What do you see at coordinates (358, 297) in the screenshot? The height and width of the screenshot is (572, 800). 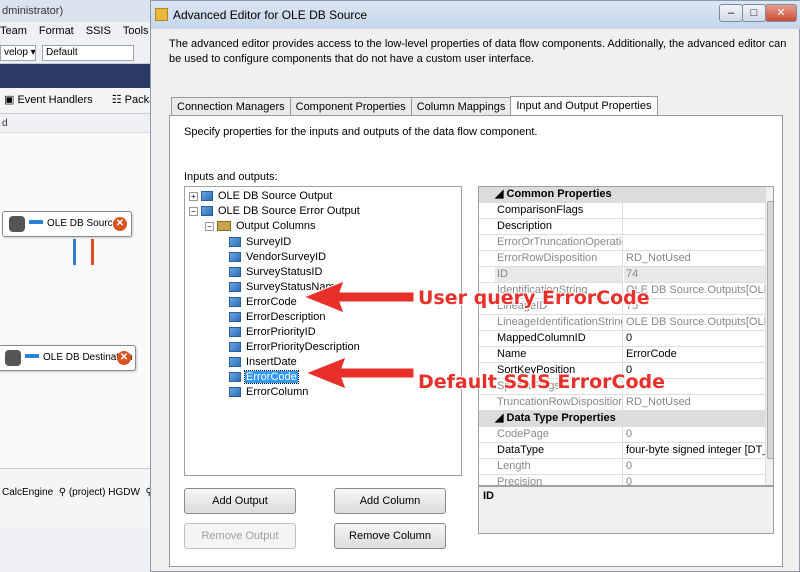 I see `red-arrow-user` at bounding box center [358, 297].